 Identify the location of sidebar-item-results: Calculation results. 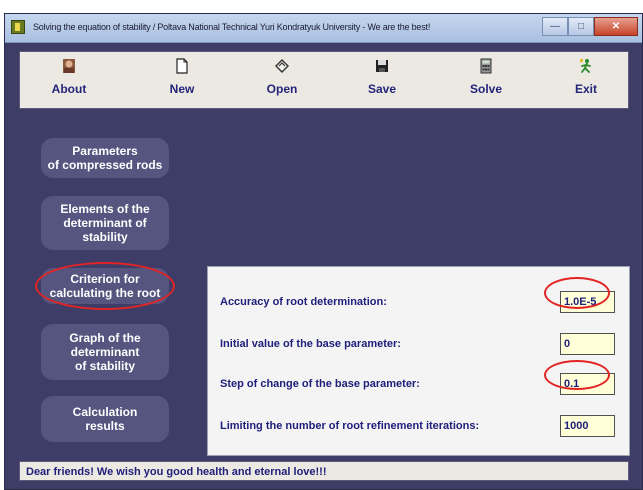
(105, 419).